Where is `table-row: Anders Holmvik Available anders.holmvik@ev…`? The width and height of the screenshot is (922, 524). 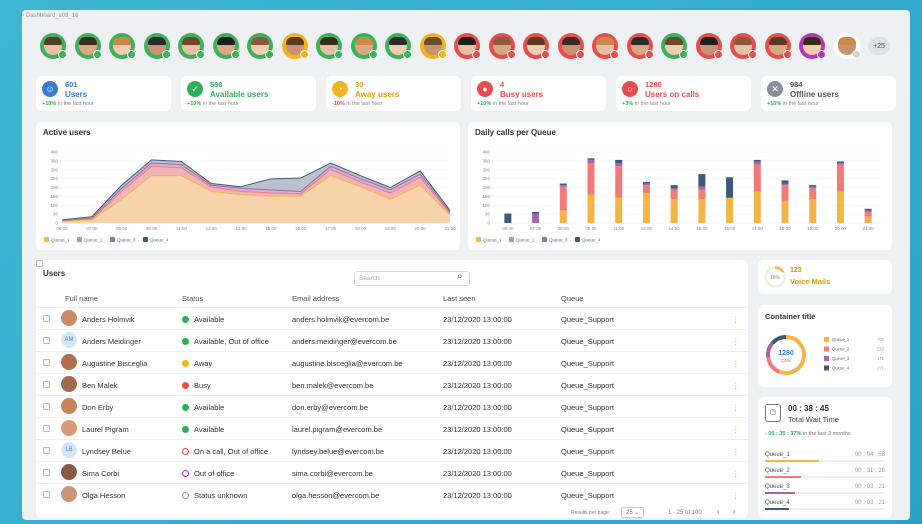 table-row: Anders Holmvik Available anders.holmvik@ev… is located at coordinates (392, 318).